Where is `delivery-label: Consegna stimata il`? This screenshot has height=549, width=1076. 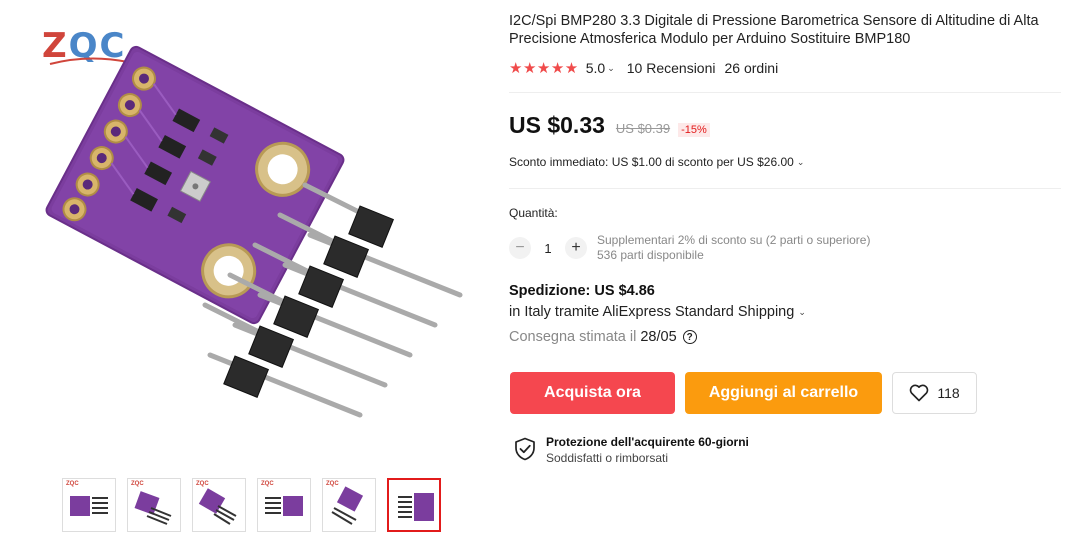
delivery-label: Consegna stimata il is located at coordinates (573, 337).